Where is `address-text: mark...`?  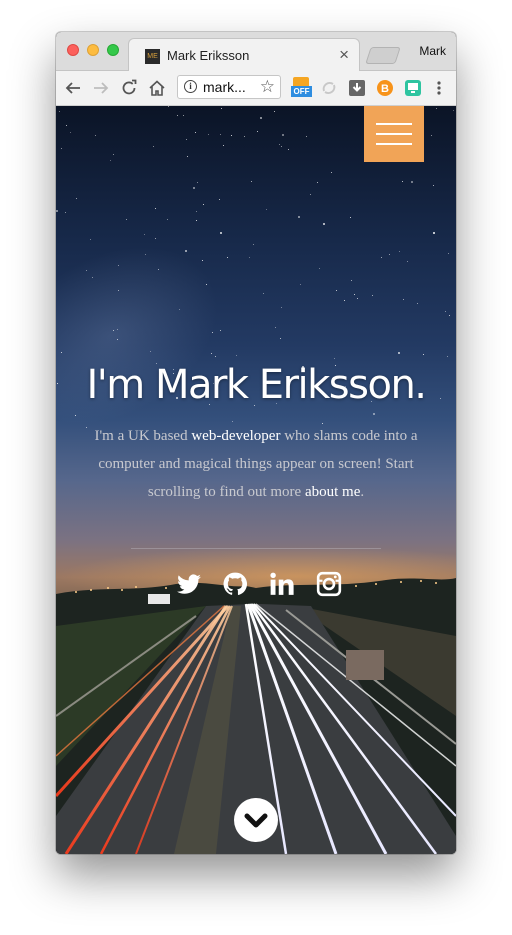
address-text: mark... is located at coordinates (224, 87).